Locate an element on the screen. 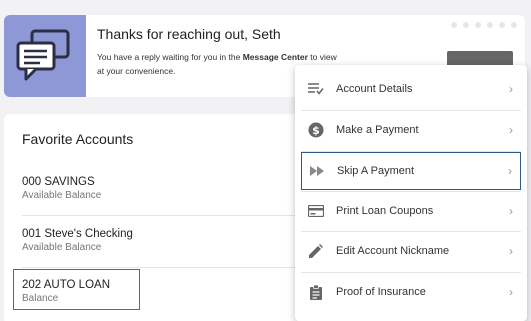  message-center-link: Message Center is located at coordinates (275, 57).